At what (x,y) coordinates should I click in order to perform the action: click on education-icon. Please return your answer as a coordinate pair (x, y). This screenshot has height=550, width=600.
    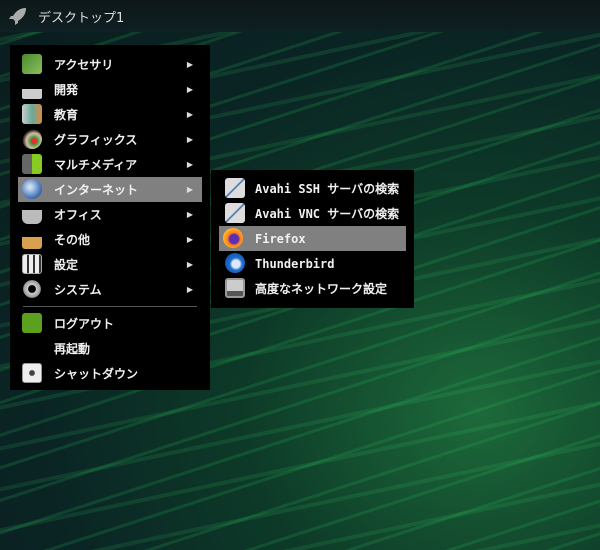
    Looking at the image, I should click on (32, 114).